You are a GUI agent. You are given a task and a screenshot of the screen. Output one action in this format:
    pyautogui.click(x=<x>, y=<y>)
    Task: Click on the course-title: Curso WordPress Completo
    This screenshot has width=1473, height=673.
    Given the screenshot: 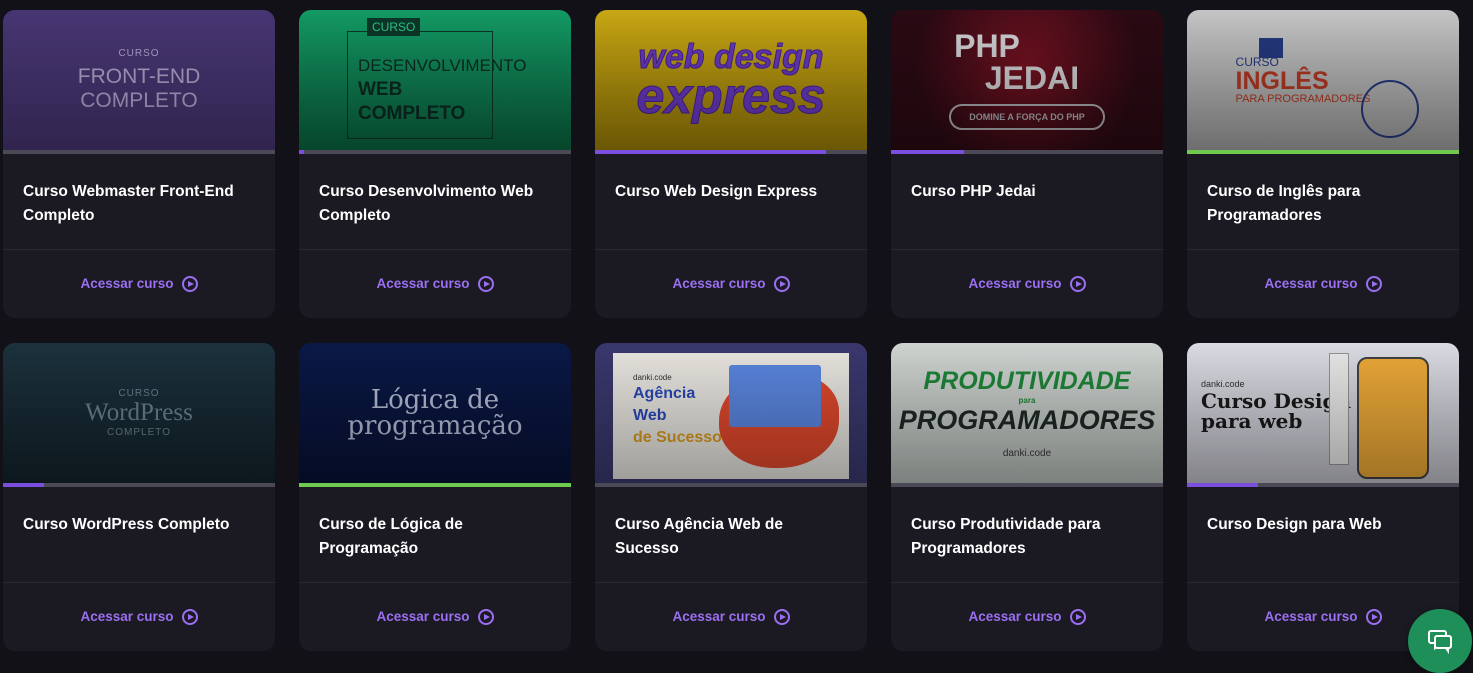 What is the action you would take?
    pyautogui.click(x=139, y=535)
    